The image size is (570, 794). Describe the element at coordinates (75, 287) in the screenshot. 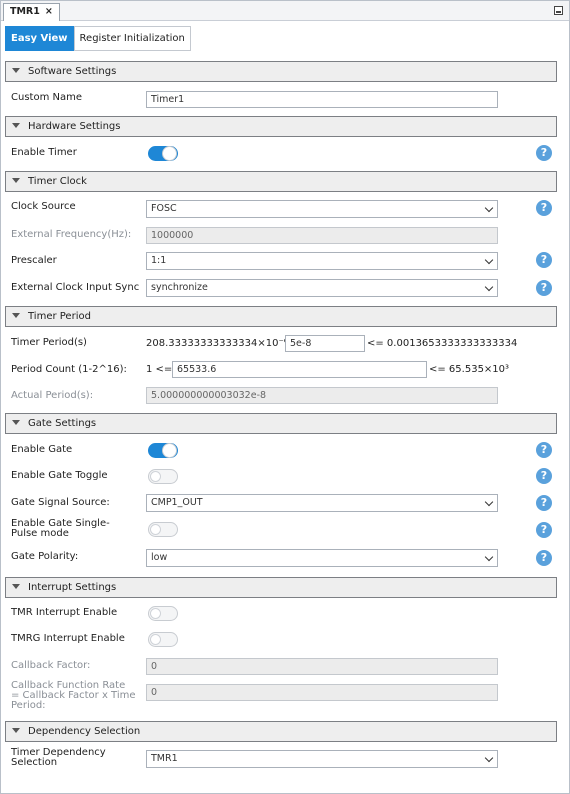

I see `external-clock-sync-label: External Clock Input Sync` at that location.